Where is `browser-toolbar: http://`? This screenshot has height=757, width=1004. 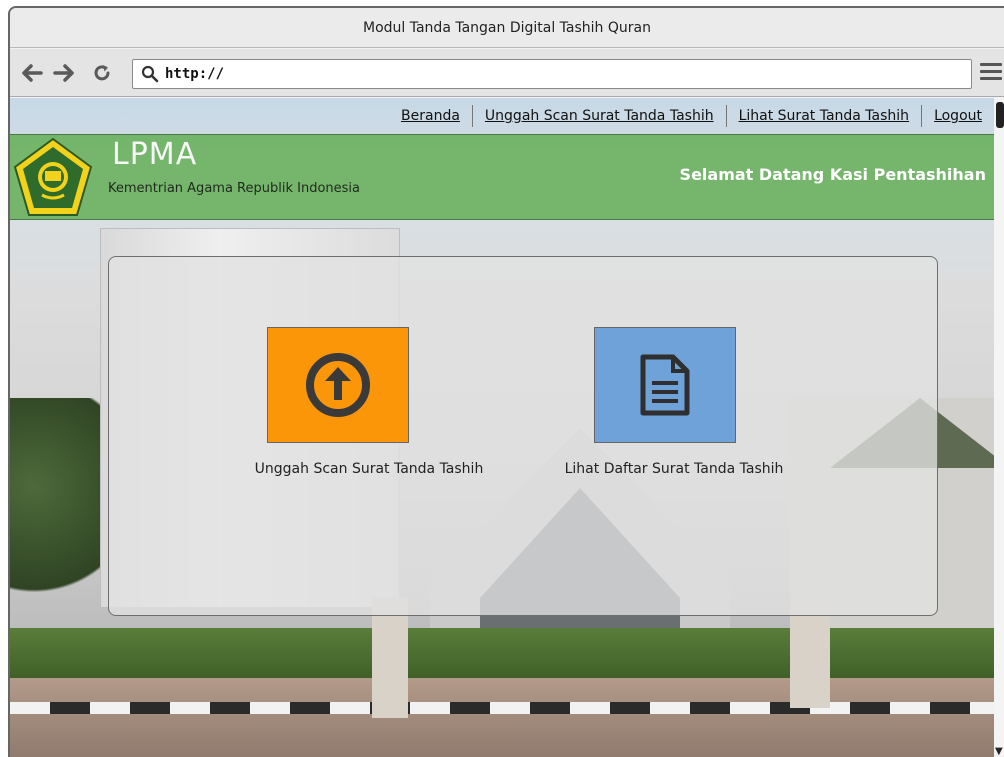
browser-toolbar: http:// is located at coordinates (507, 73).